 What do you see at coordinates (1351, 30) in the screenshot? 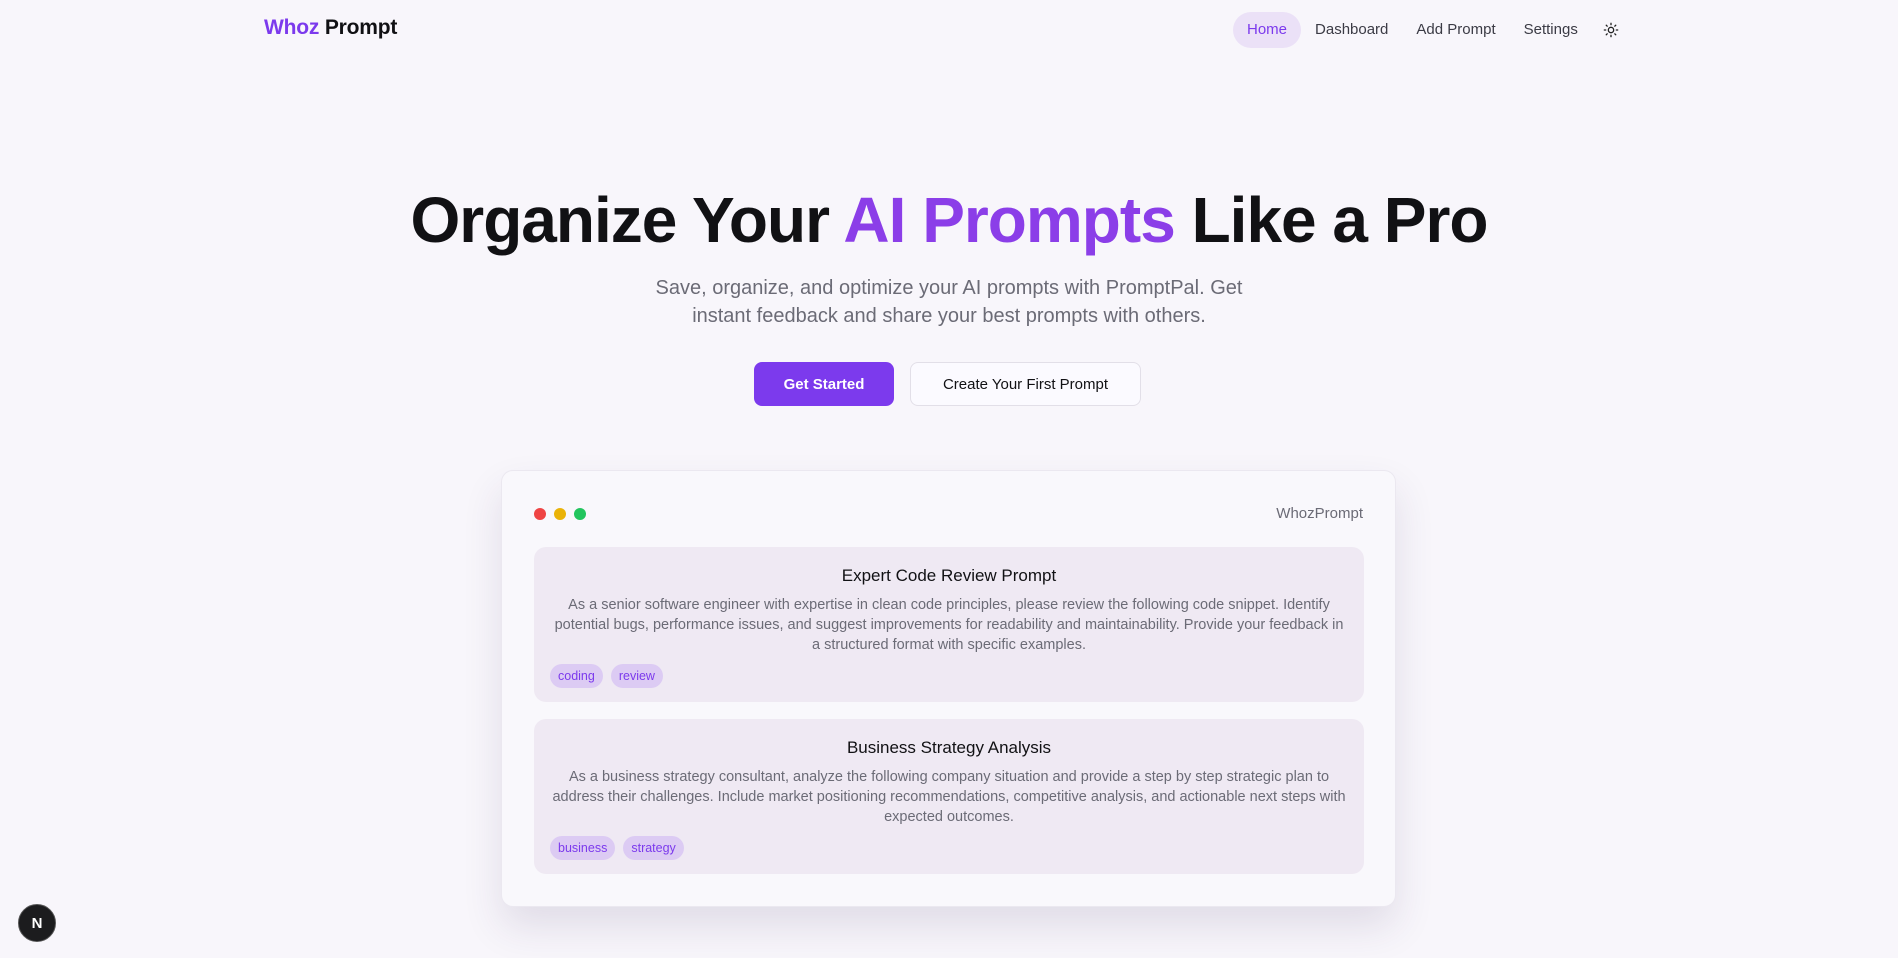
I see `nav-link-dashboard: Dashboard` at bounding box center [1351, 30].